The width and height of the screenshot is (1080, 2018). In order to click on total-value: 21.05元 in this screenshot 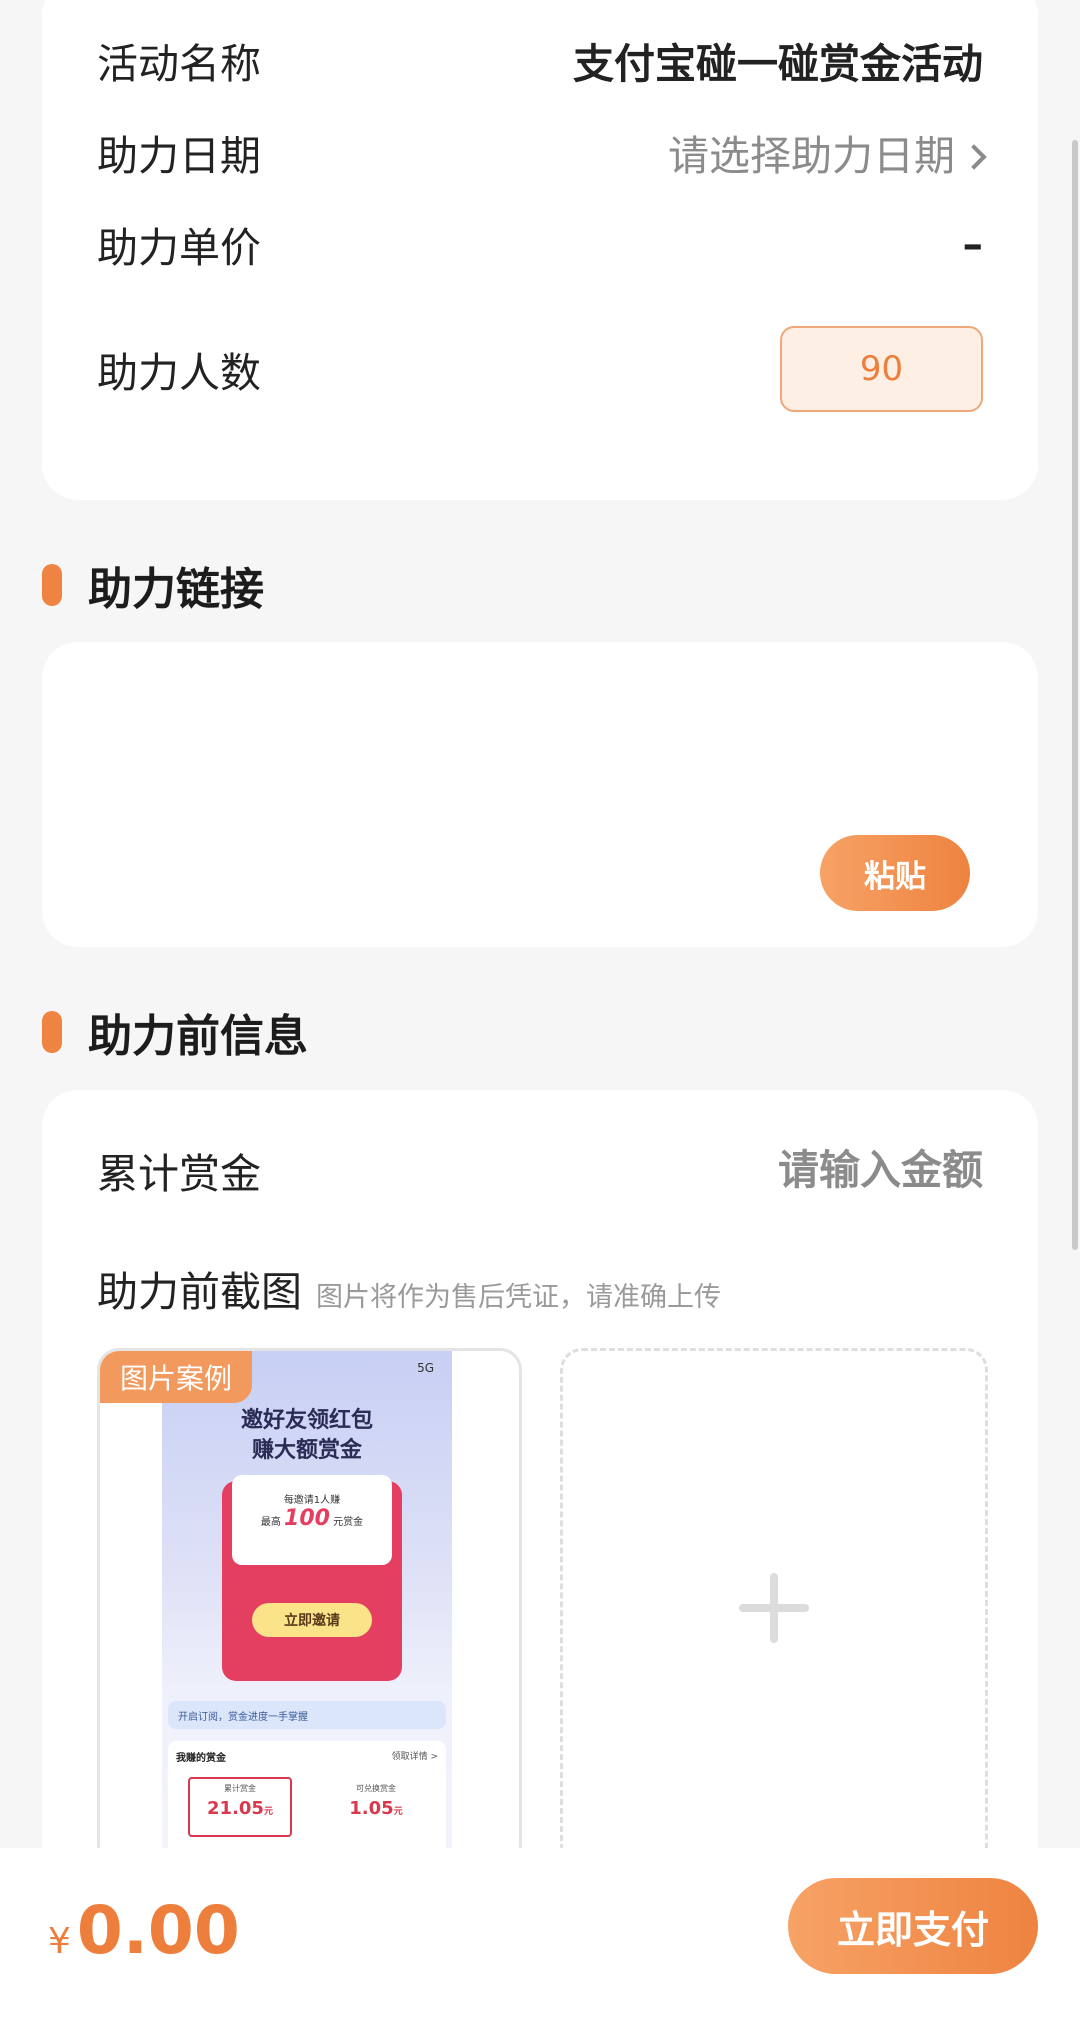, I will do `click(240, 1808)`.